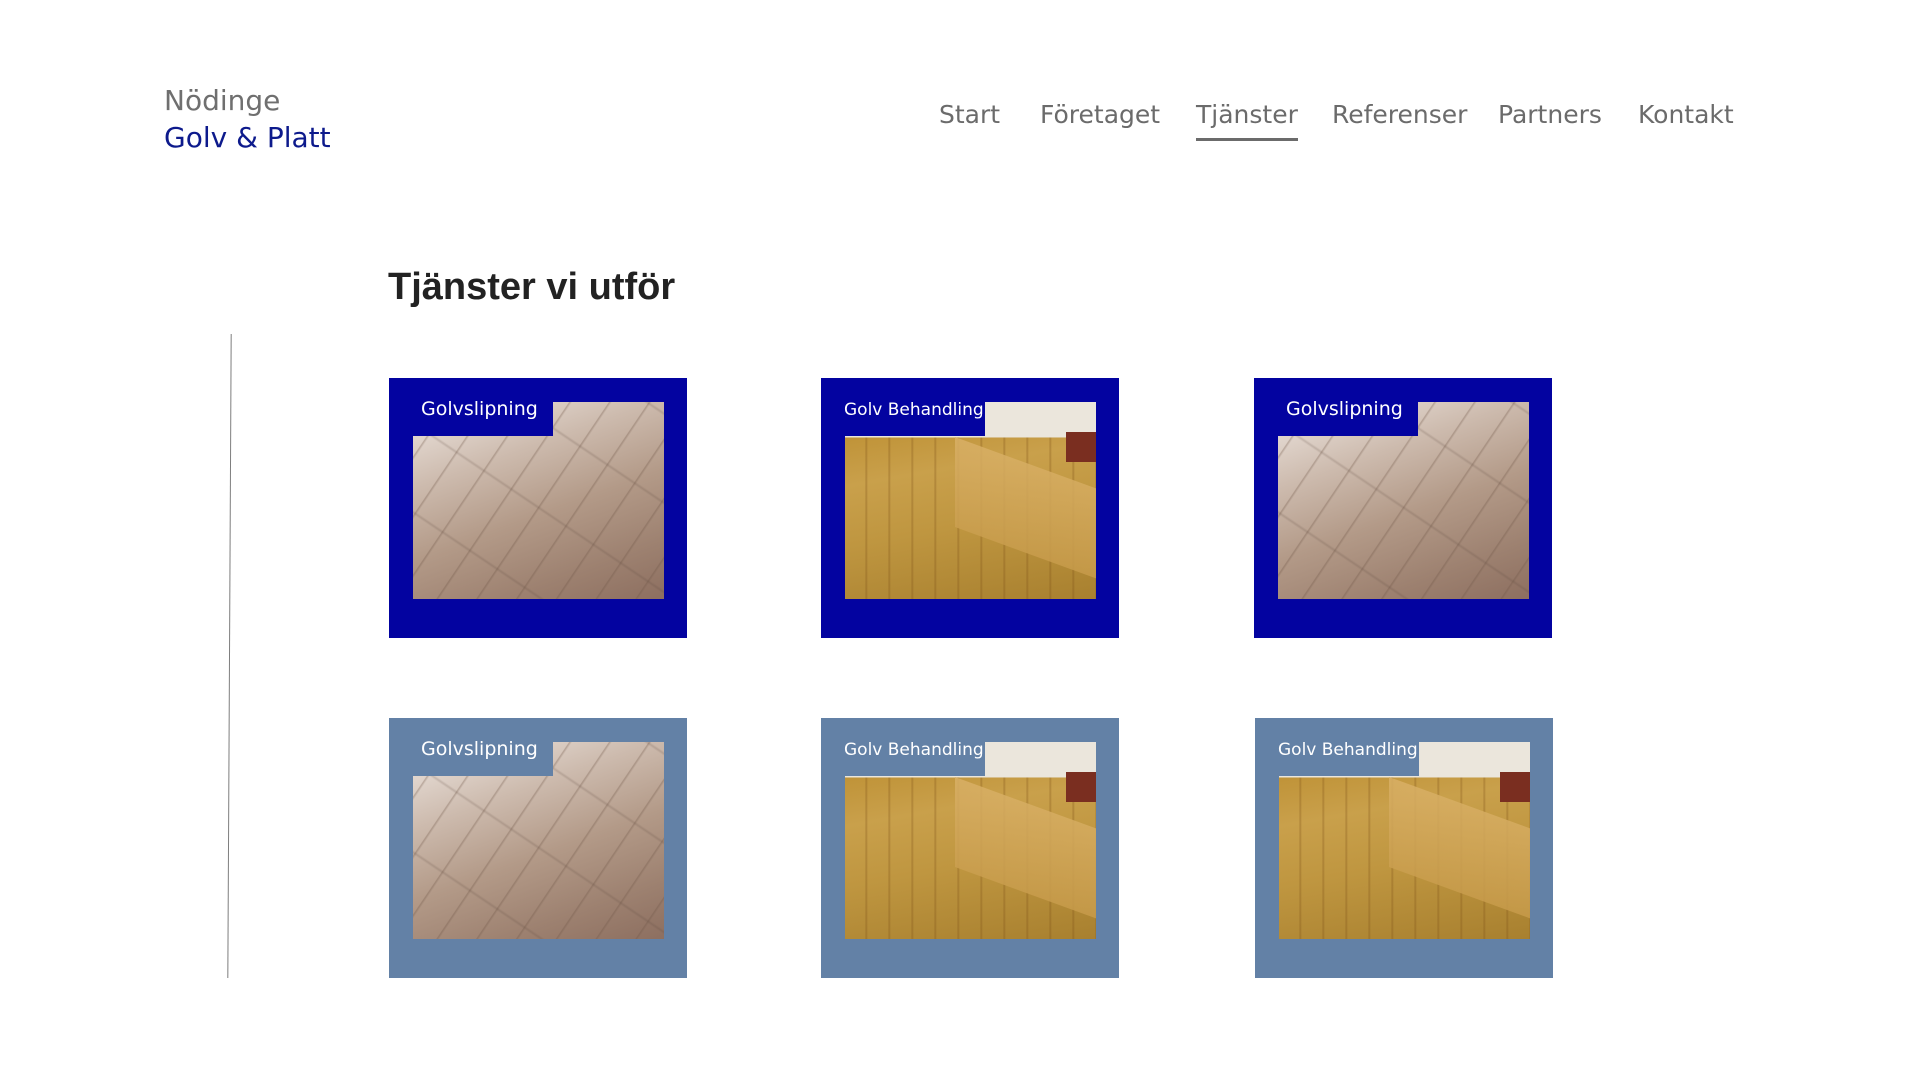  Describe the element at coordinates (1404, 848) in the screenshot. I see `service-card-6: Golv Behandling` at that location.